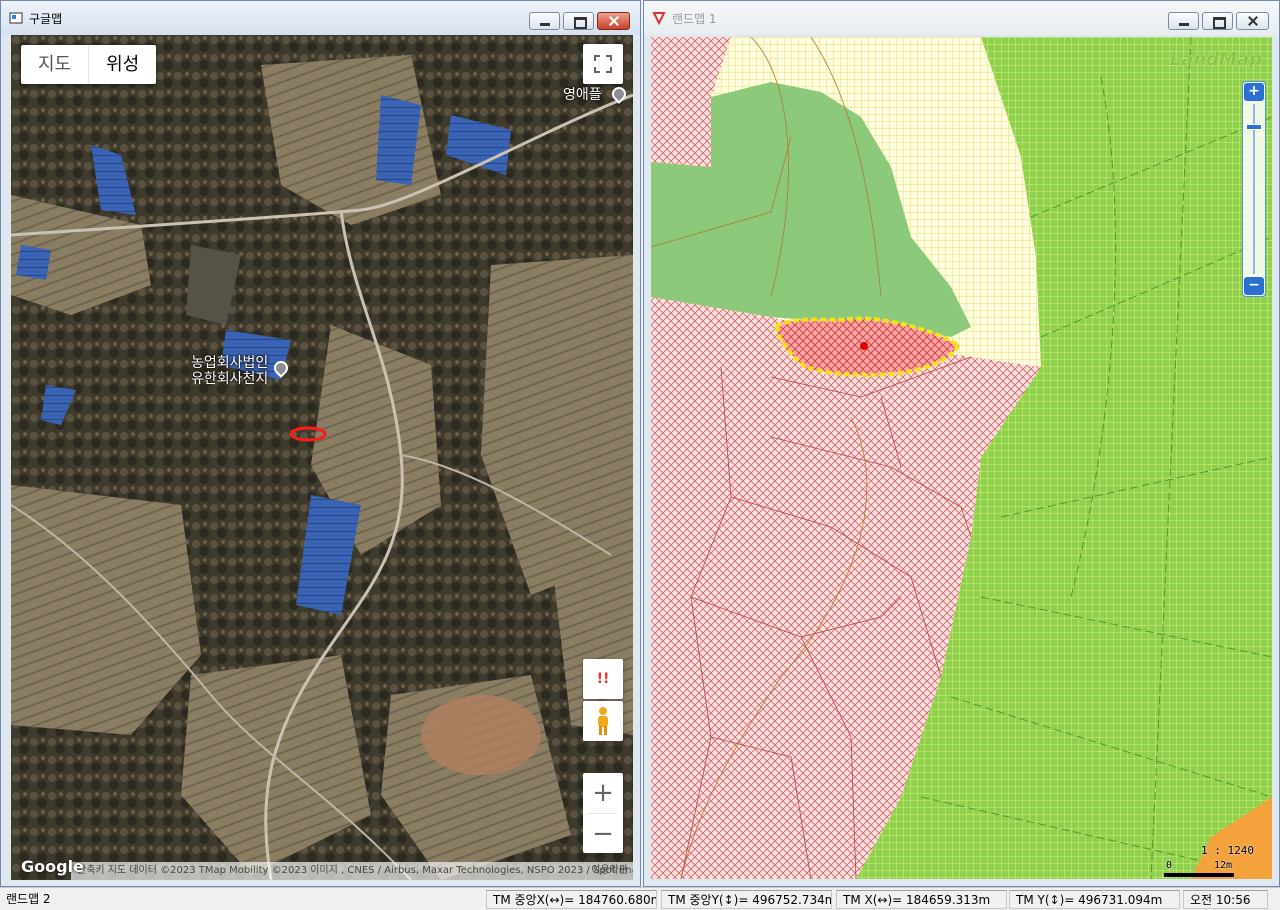 The image size is (1280, 910). Describe the element at coordinates (28, 899) in the screenshot. I see `status-app-name: 랜드맵 2` at that location.